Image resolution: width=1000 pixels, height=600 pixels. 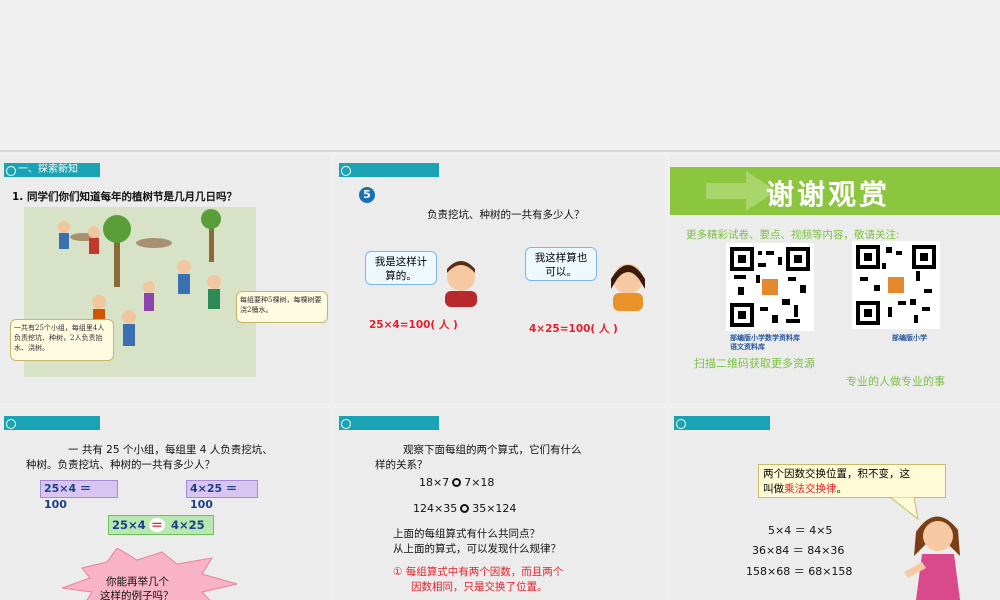 I want to click on bubble-text: 每组要种5棵树，每棵树要浇2桶水。, so click(x=281, y=305).